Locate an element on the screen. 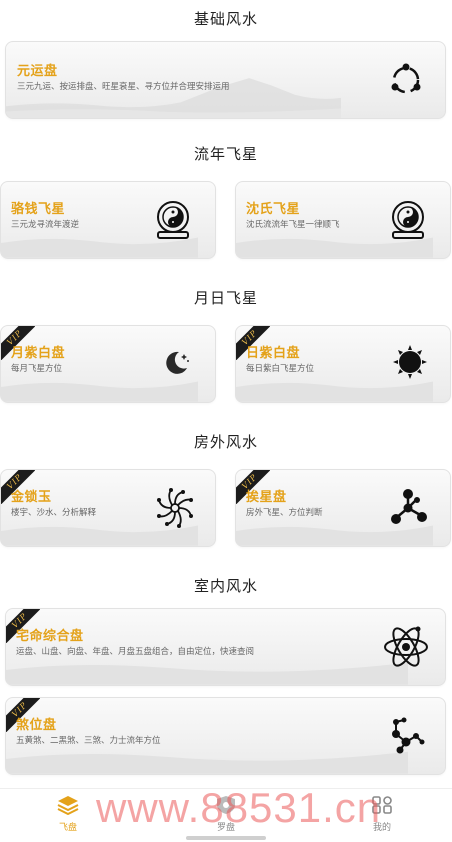  card-title: 月紫白盘 is located at coordinates (38, 353).